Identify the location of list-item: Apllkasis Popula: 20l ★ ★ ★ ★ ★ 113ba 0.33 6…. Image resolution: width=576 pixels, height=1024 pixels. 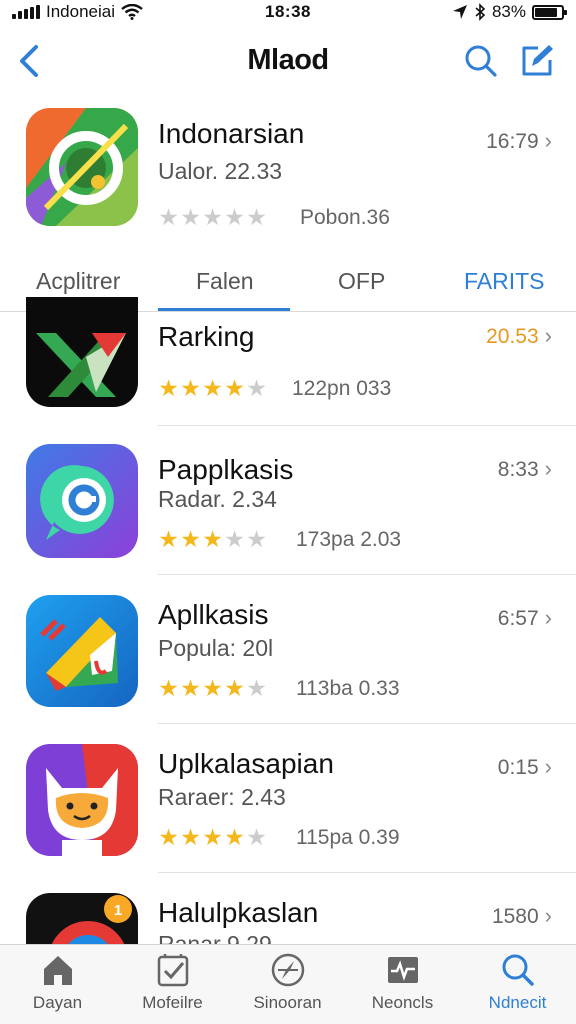
(288, 649).